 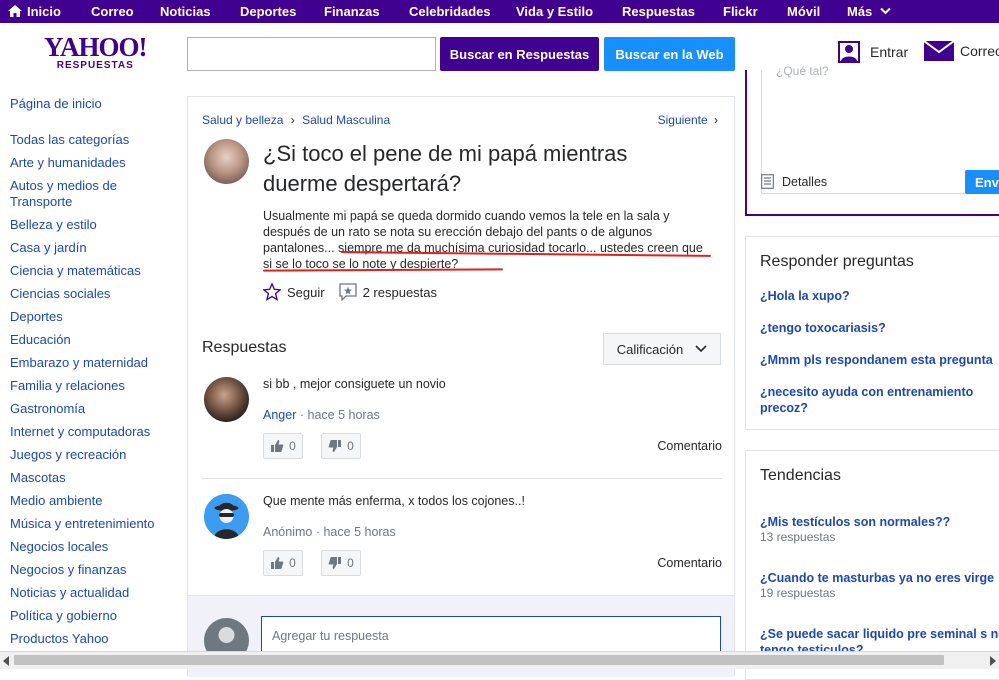 I want to click on search-web-button: Buscar en la Web, so click(x=669, y=54).